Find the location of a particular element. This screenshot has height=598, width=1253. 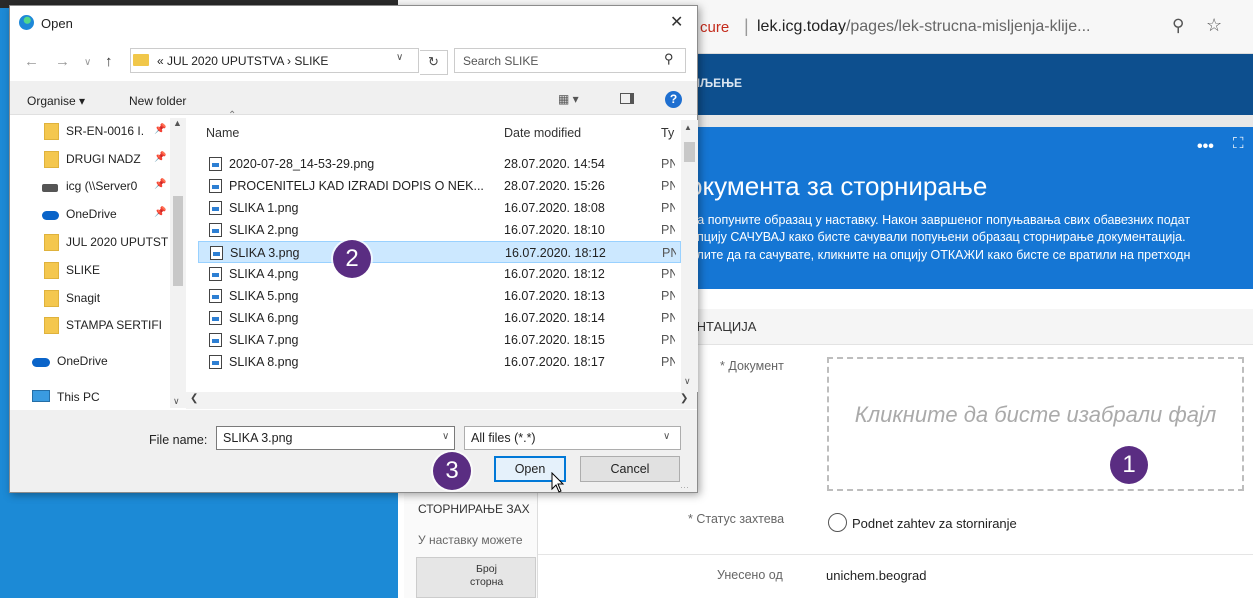

zoom-out-icon: ⚲ is located at coordinates (1178, 26).